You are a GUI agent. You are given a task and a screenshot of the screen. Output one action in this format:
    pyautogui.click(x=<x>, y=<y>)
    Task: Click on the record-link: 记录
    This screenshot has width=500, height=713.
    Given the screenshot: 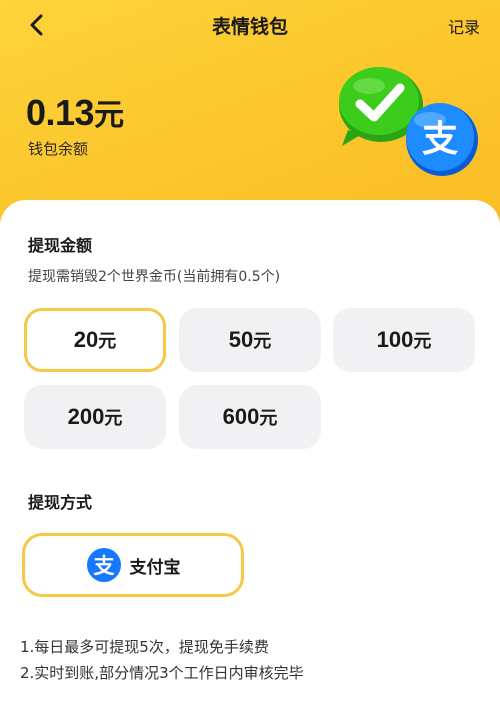 What is the action you would take?
    pyautogui.click(x=464, y=26)
    